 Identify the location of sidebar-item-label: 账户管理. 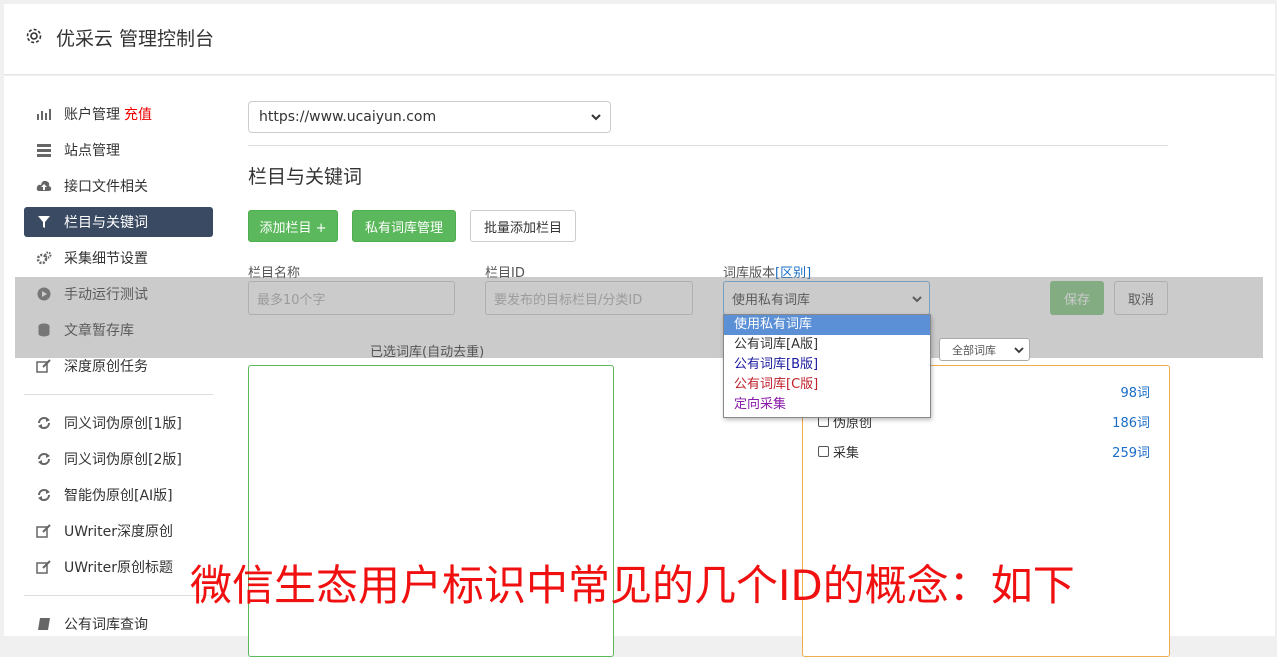
(92, 115).